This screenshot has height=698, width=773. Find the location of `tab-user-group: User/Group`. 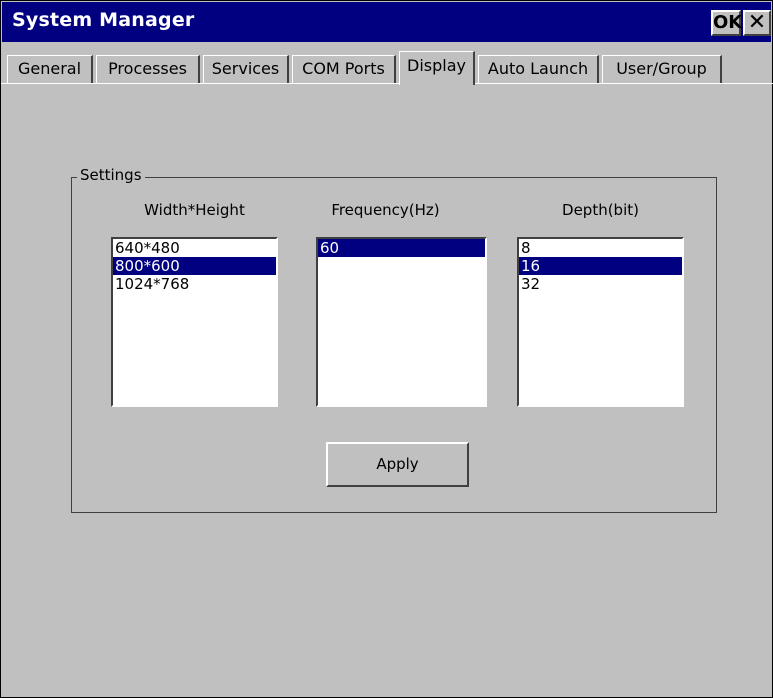

tab-user-group: User/Group is located at coordinates (662, 69).